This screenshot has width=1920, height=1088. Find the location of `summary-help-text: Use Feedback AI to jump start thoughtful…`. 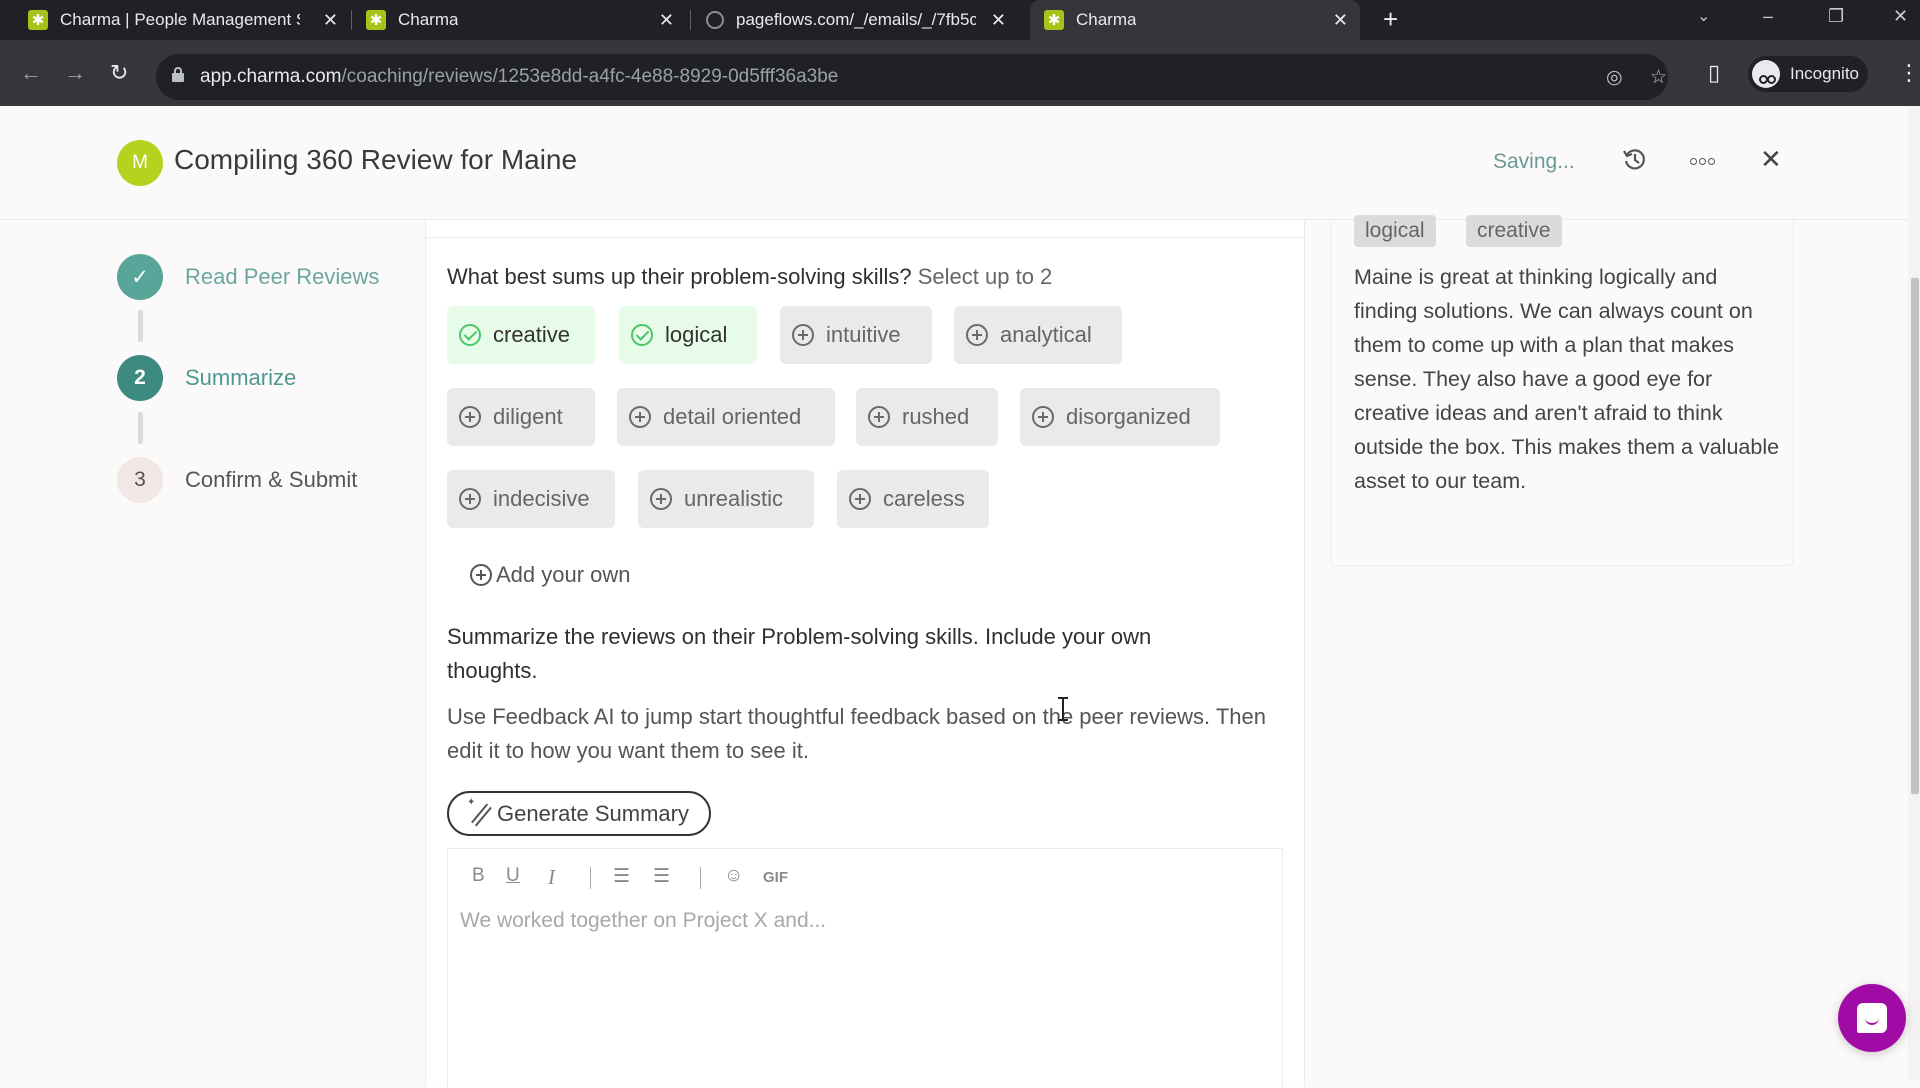

summary-help-text: Use Feedback AI to jump start thoughtful… is located at coordinates (856, 733).